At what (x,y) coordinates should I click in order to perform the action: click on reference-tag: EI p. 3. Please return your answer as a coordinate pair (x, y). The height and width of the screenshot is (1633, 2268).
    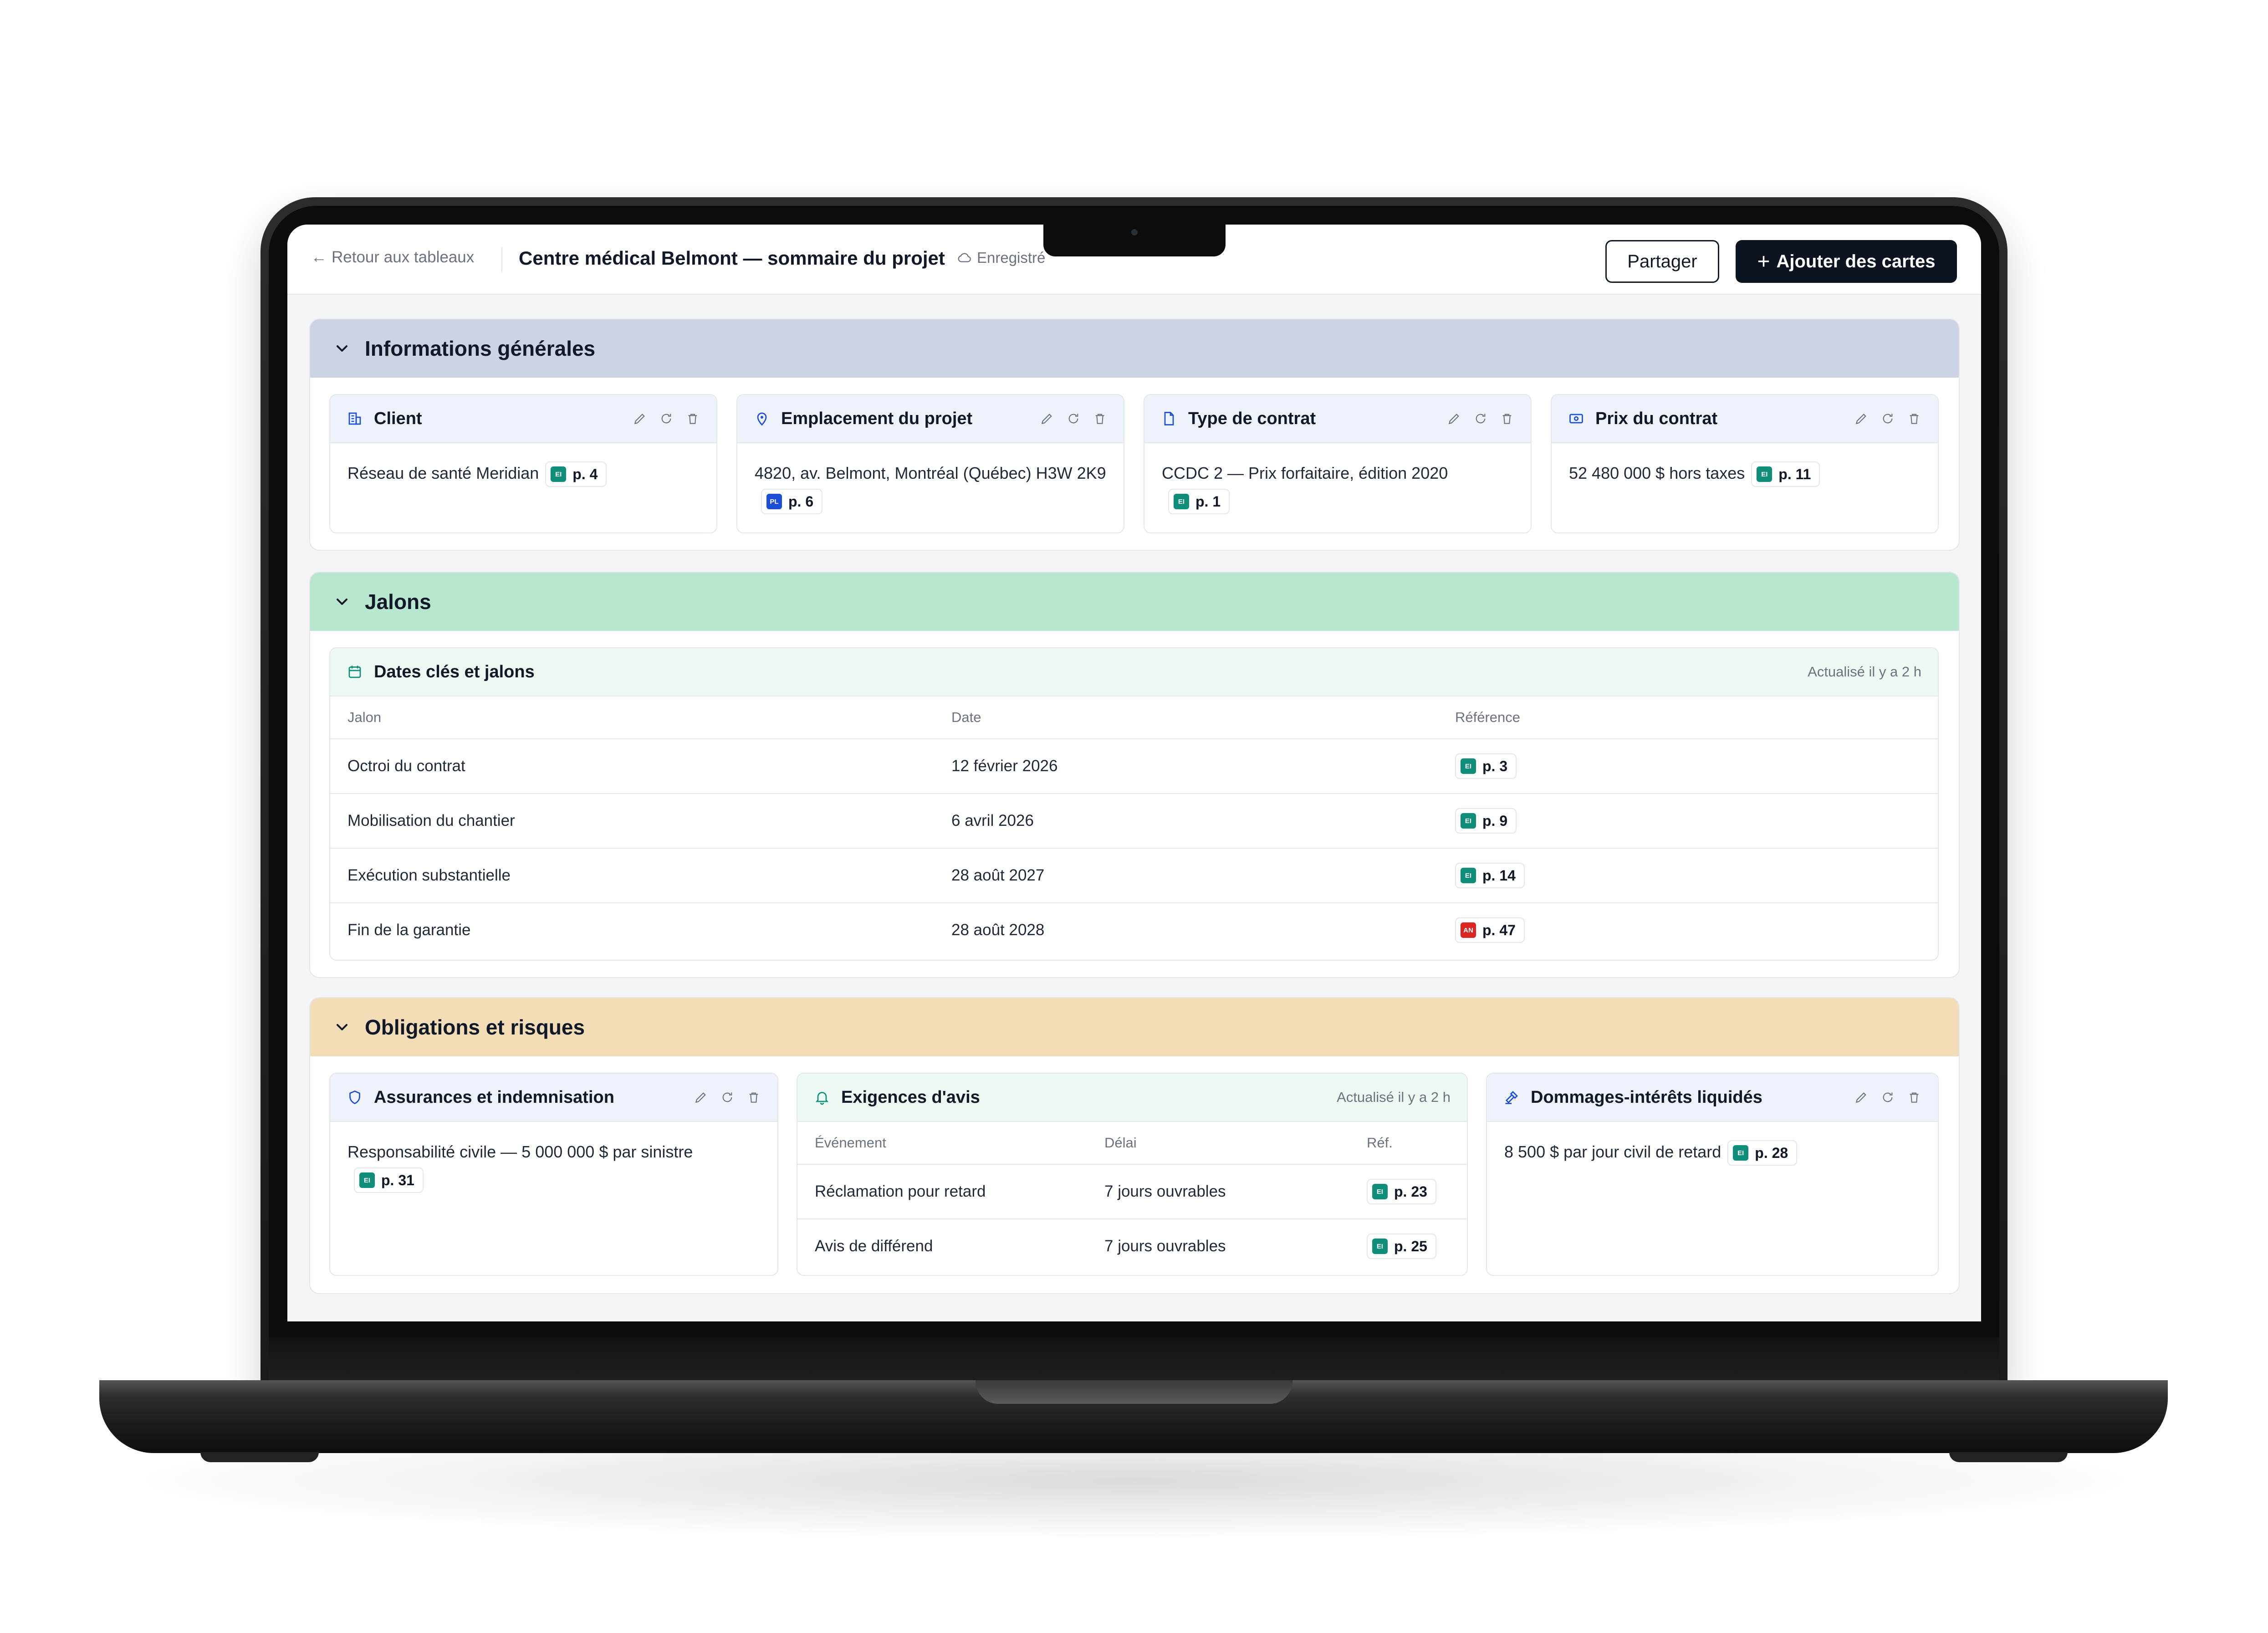
    Looking at the image, I should click on (1486, 766).